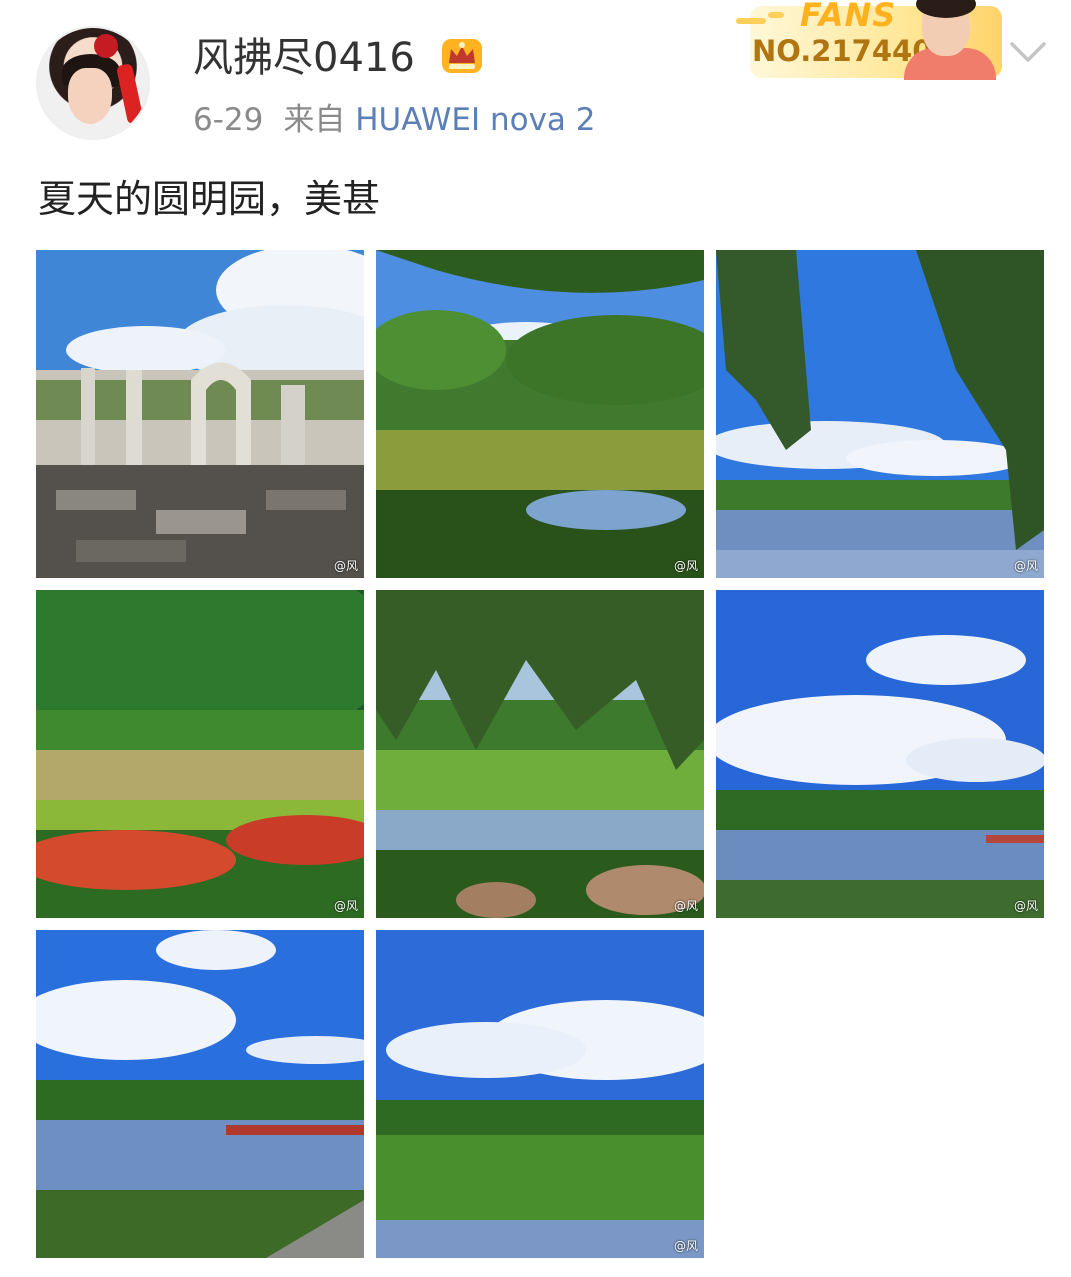  Describe the element at coordinates (106, 46) in the screenshot. I see `avatar-hair-bun` at that location.